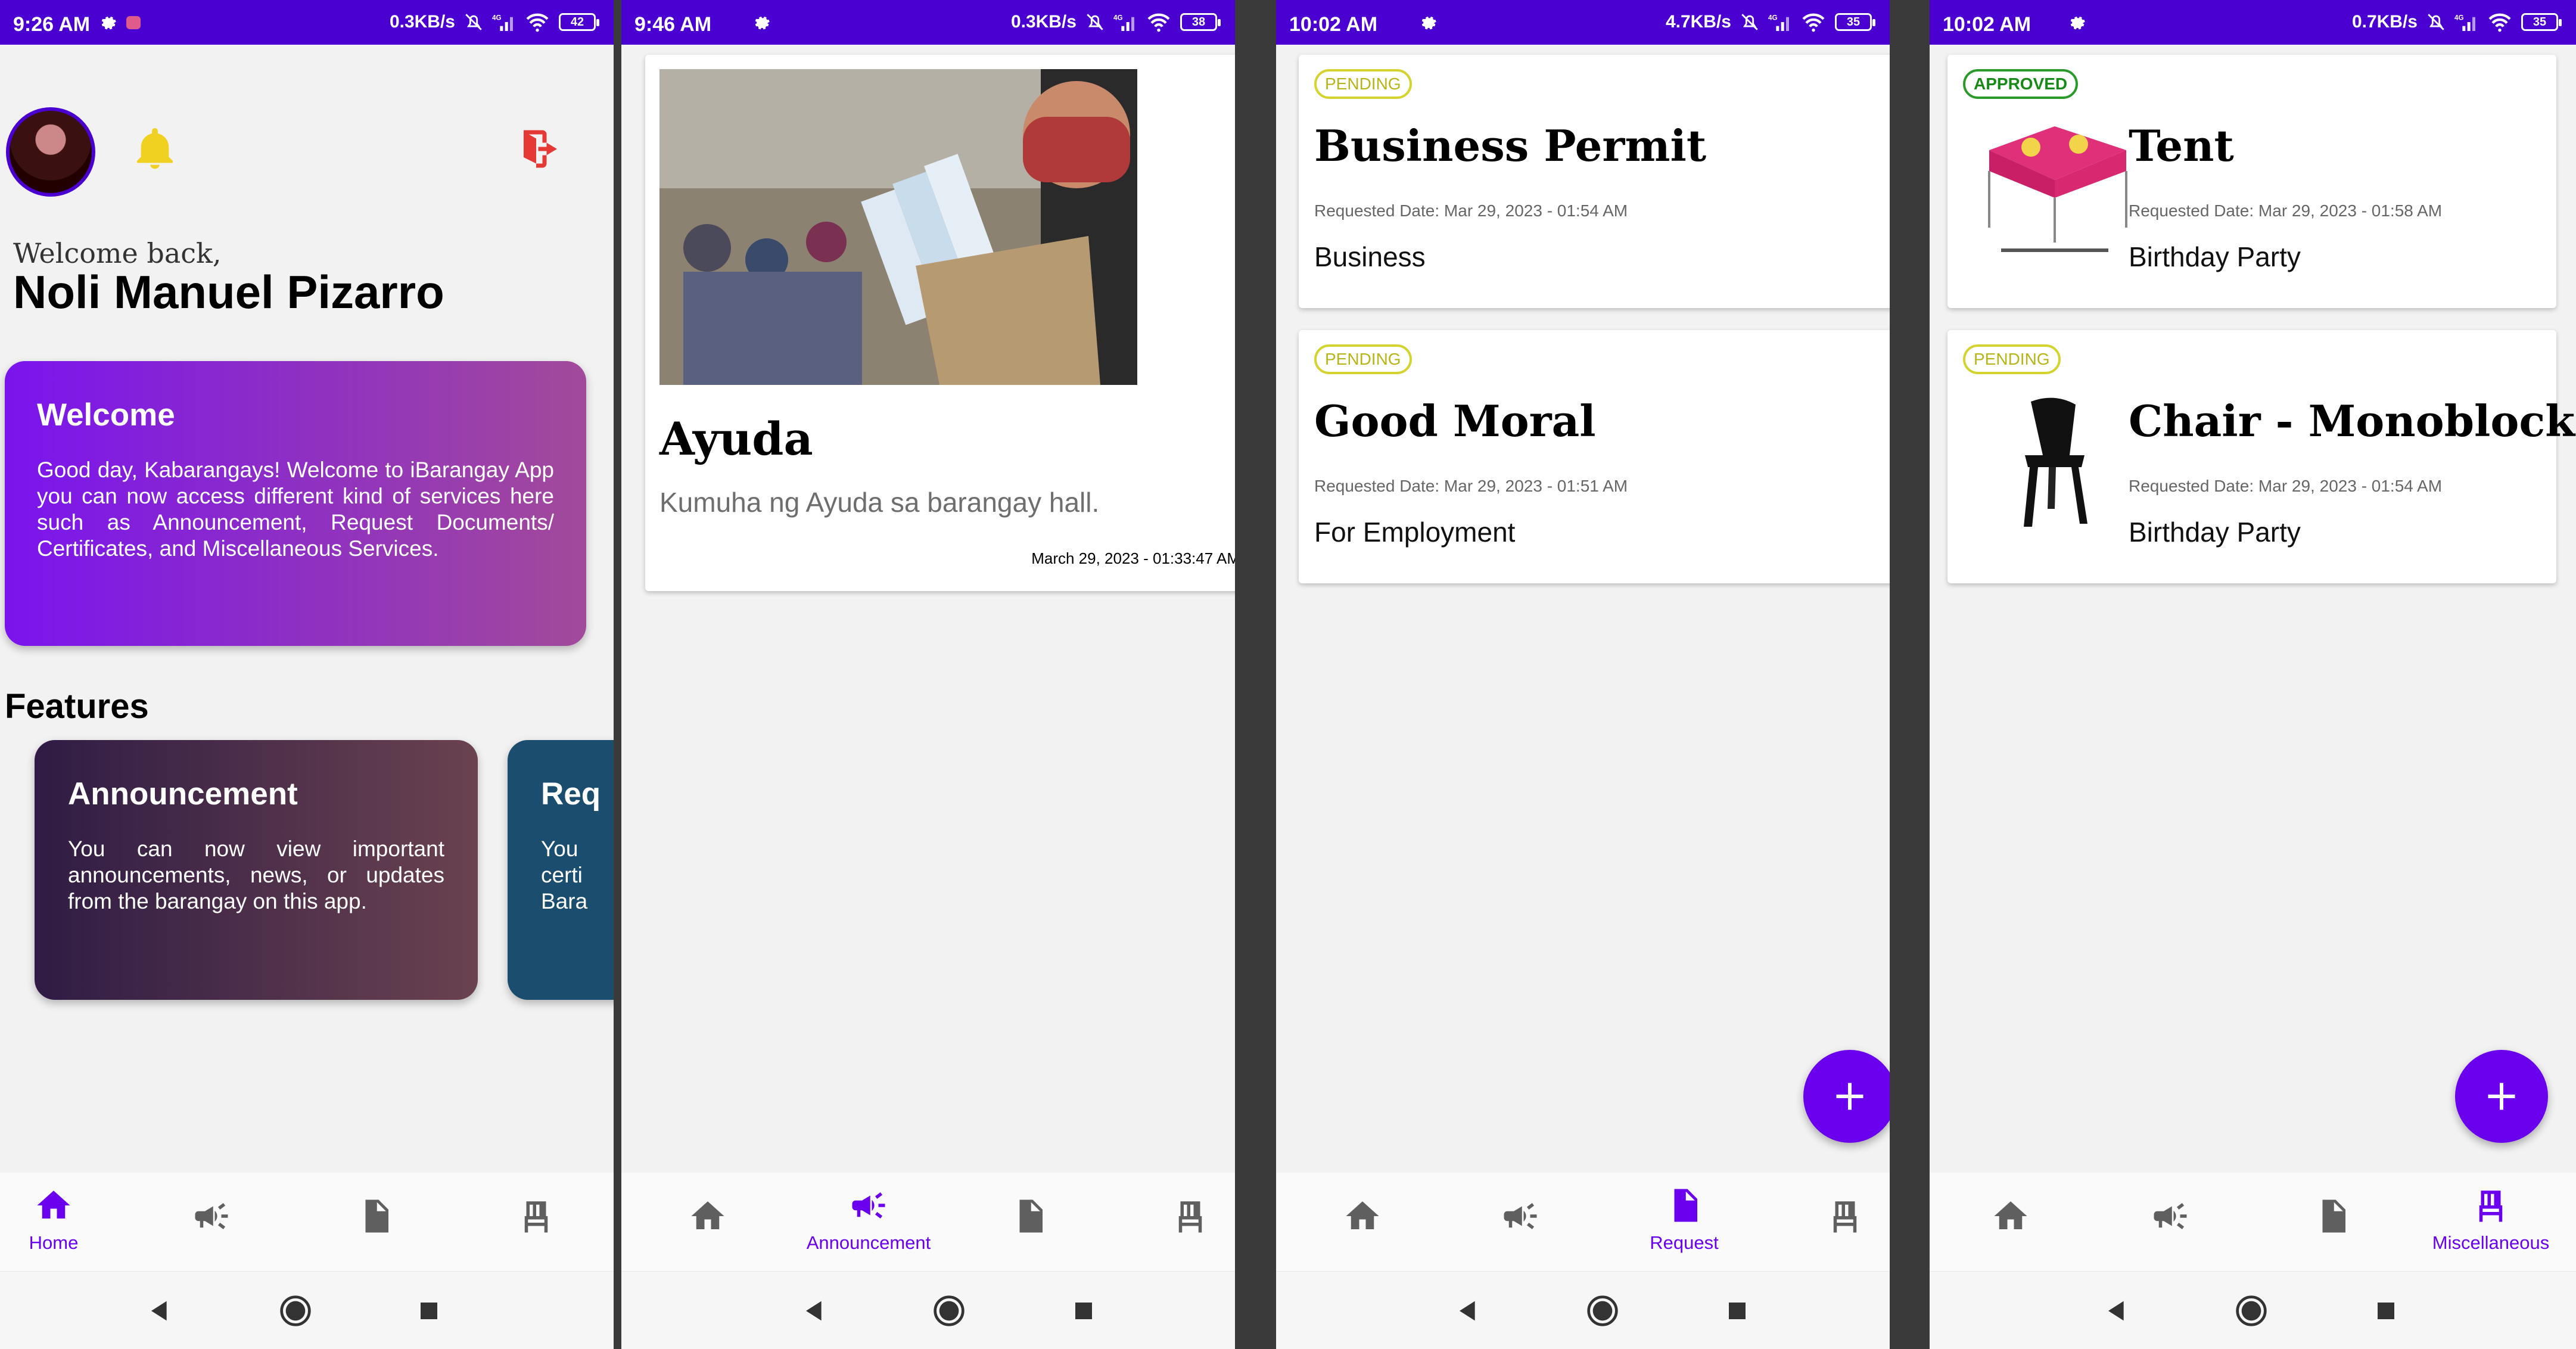 Image resolution: width=2576 pixels, height=1349 pixels. Describe the element at coordinates (228, 292) in the screenshot. I see `user-name: Noli Manuel Pizarro` at that location.